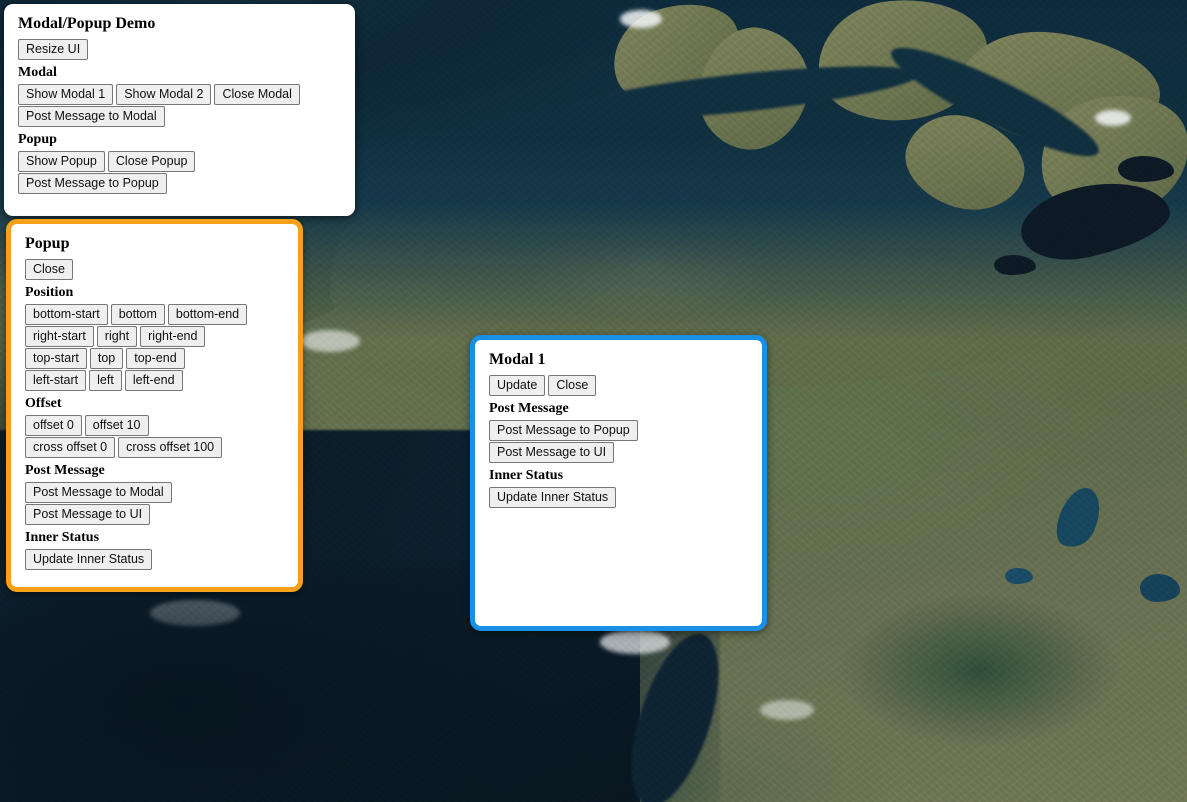 Image resolution: width=1187 pixels, height=802 pixels. I want to click on popup-position-top-button: top, so click(106, 358).